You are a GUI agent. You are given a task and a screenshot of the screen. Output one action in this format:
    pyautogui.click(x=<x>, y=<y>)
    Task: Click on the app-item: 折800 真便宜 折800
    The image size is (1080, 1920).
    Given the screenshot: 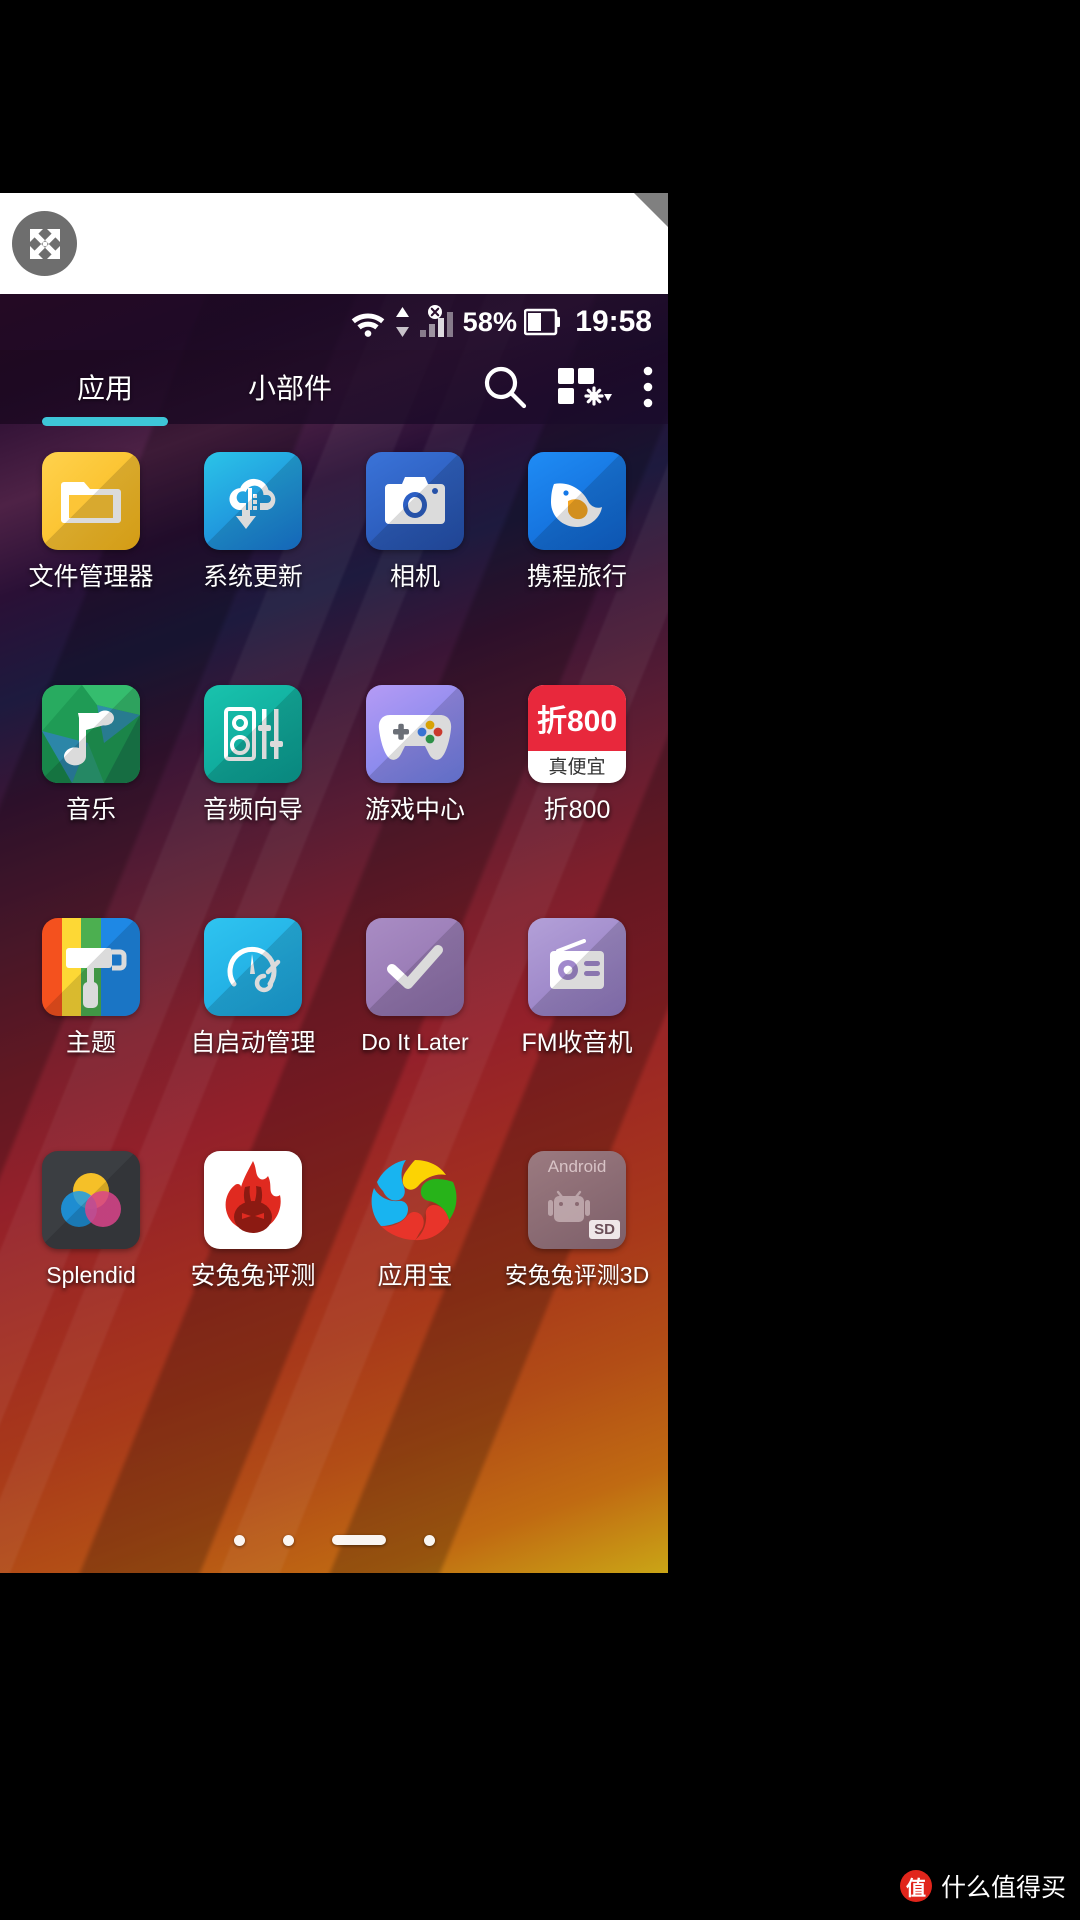 What is the action you would take?
    pyautogui.click(x=577, y=779)
    